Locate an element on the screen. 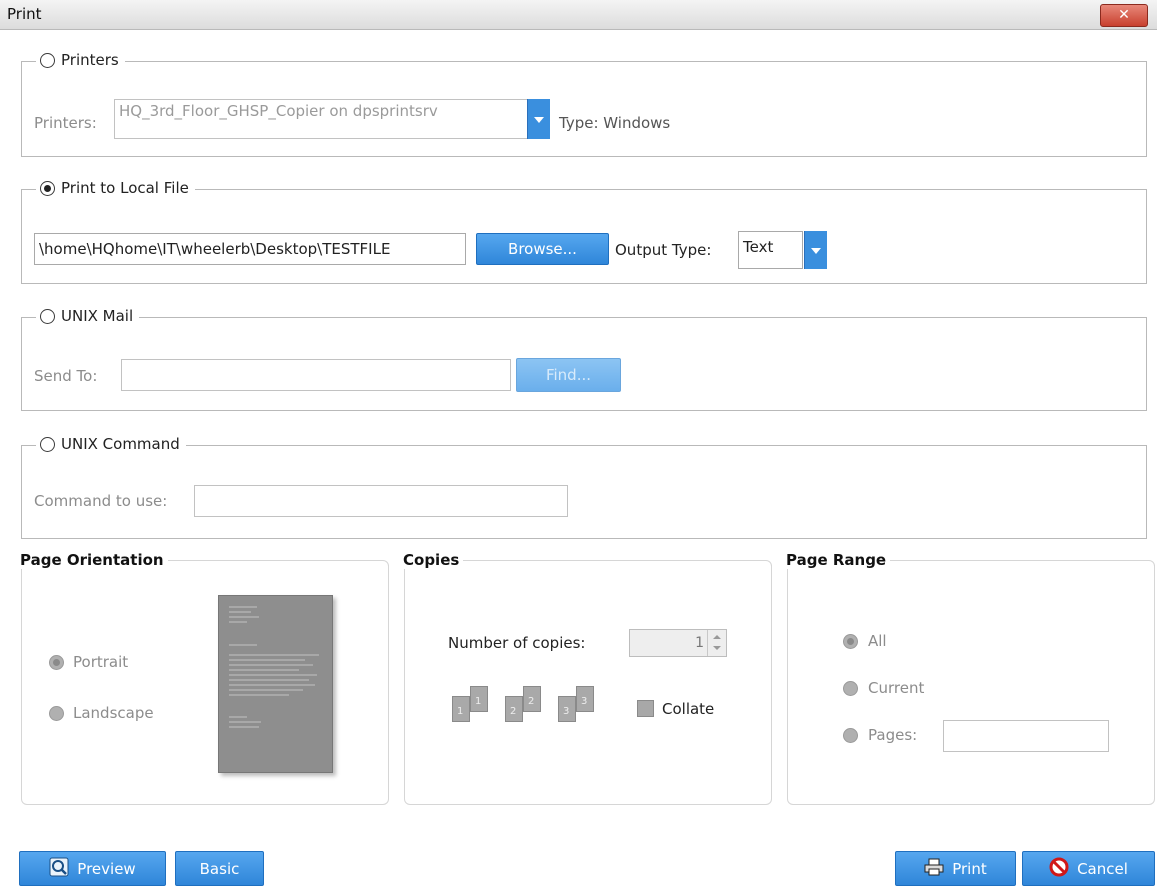 The width and height of the screenshot is (1157, 888). printers-legend: Printers is located at coordinates (80, 60).